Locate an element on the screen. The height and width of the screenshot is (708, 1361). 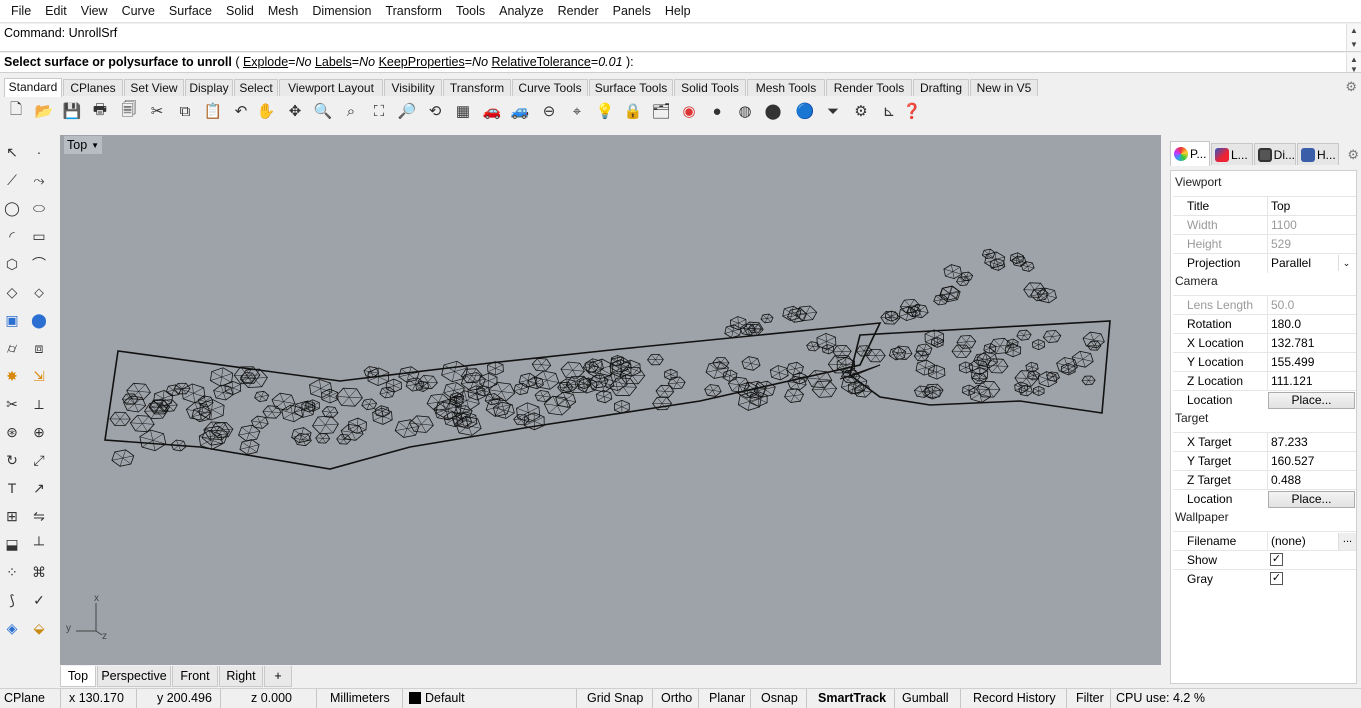
menu-tools: Tools is located at coordinates (470, 11).